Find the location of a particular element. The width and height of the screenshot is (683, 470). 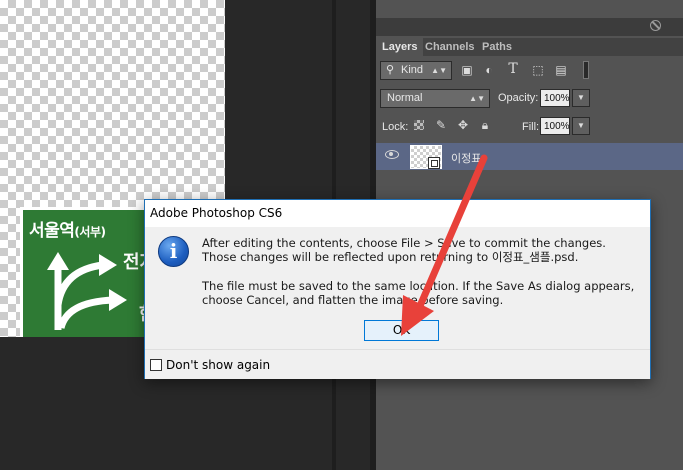

panel-header-bar is located at coordinates (529, 27).